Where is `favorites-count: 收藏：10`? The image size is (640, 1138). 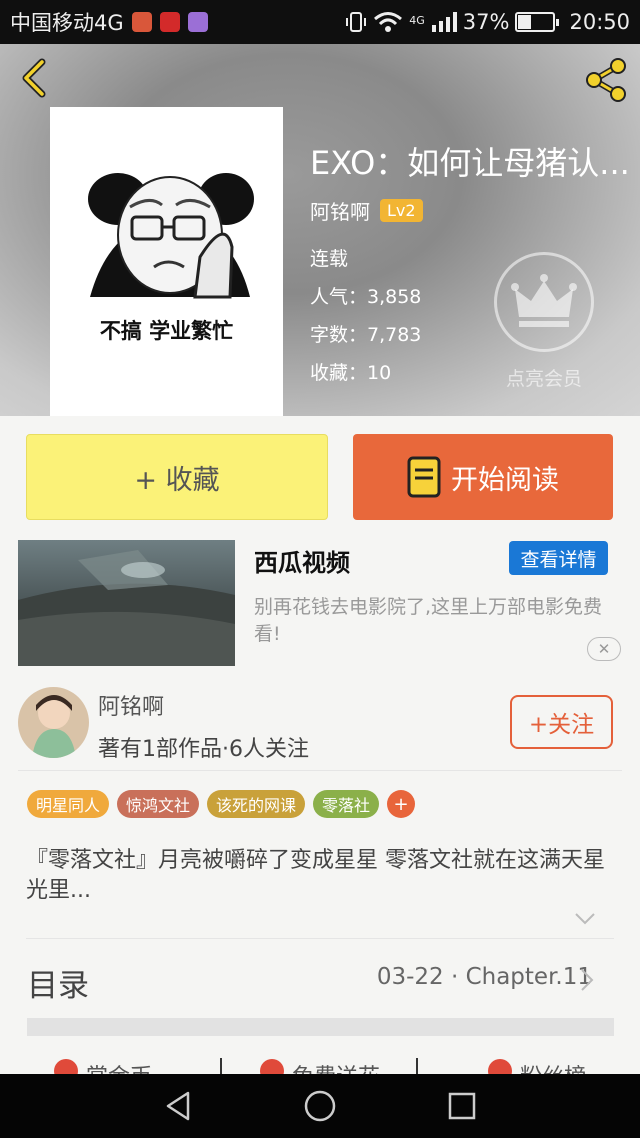
favorites-count: 收藏：10 is located at coordinates (351, 373).